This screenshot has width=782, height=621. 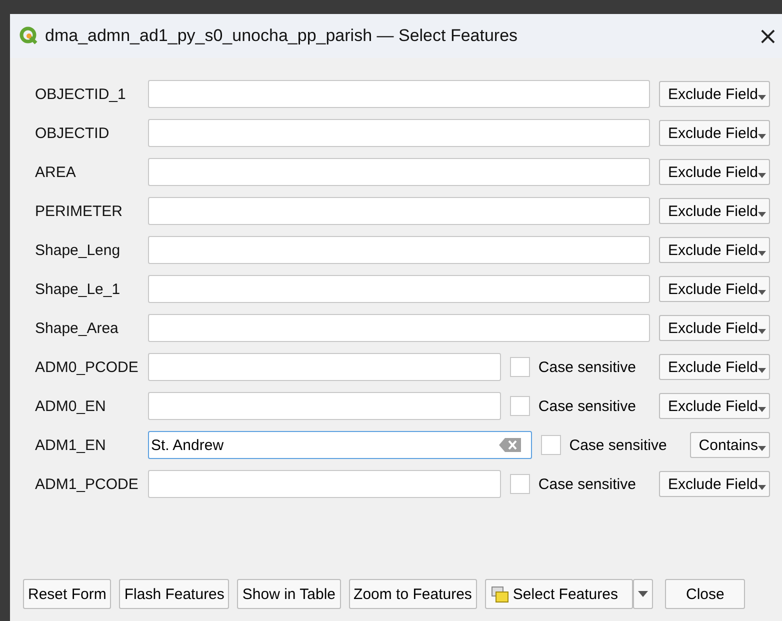 What do you see at coordinates (72, 133) in the screenshot?
I see `field-label: OBJECTID` at bounding box center [72, 133].